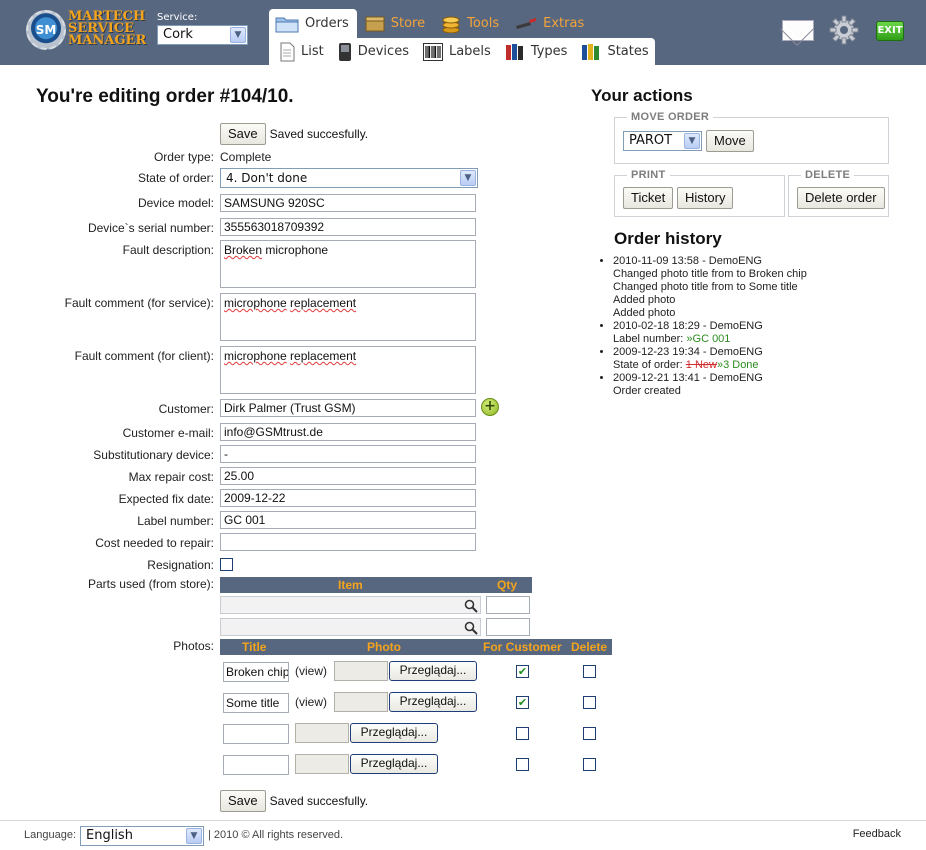  I want to click on app-logo: SM Martech Service Manager, so click(86, 30).